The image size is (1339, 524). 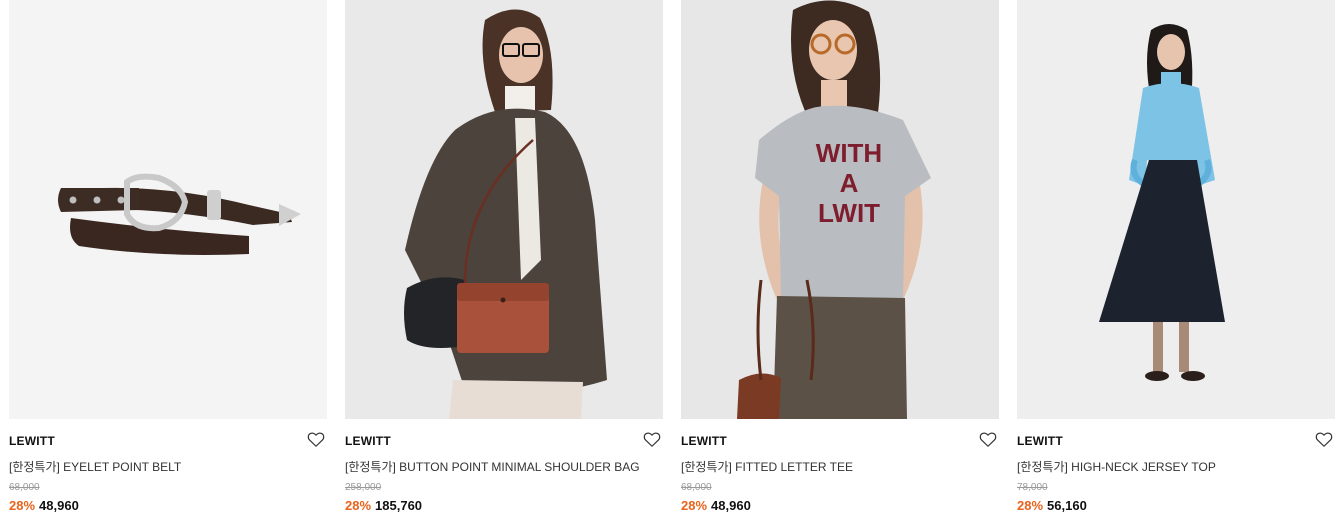 I want to click on tee-print-line-2: A, so click(x=849, y=183).